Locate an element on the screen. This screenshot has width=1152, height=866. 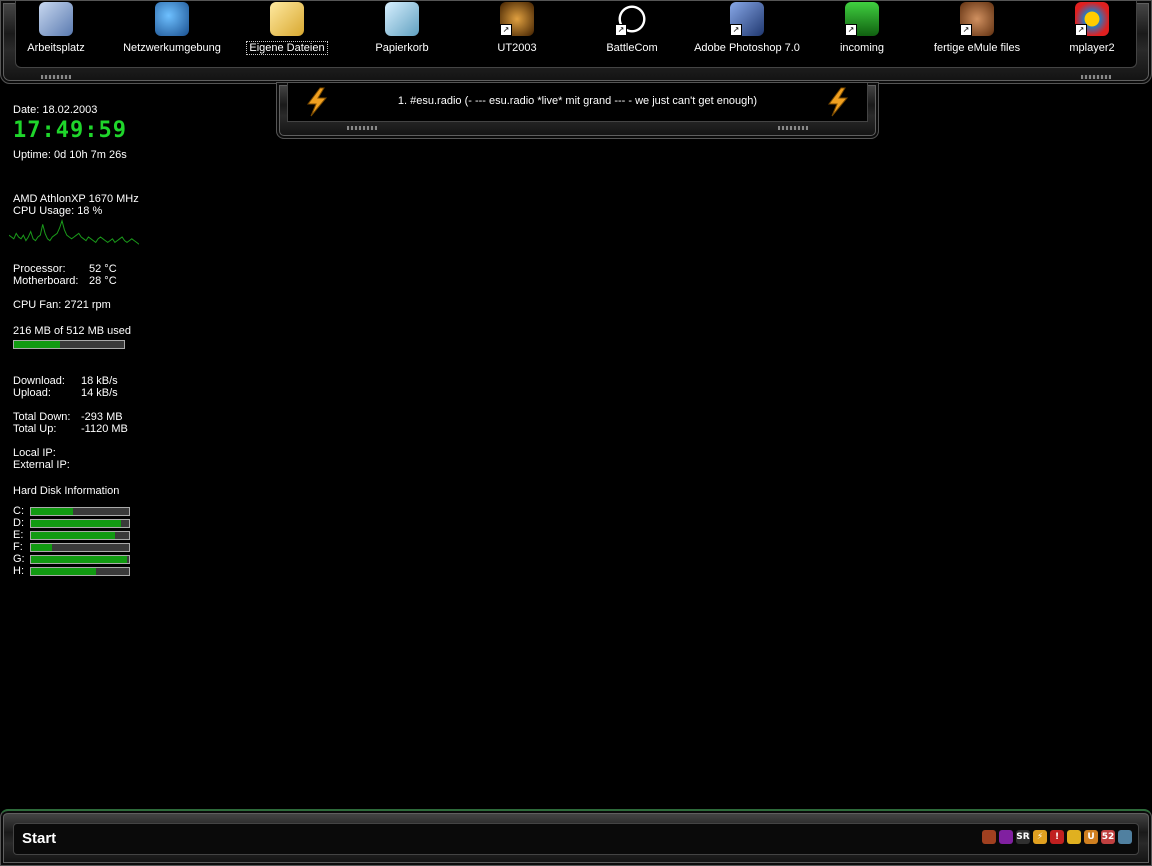
sr-tray-icon: SR is located at coordinates (1023, 837).